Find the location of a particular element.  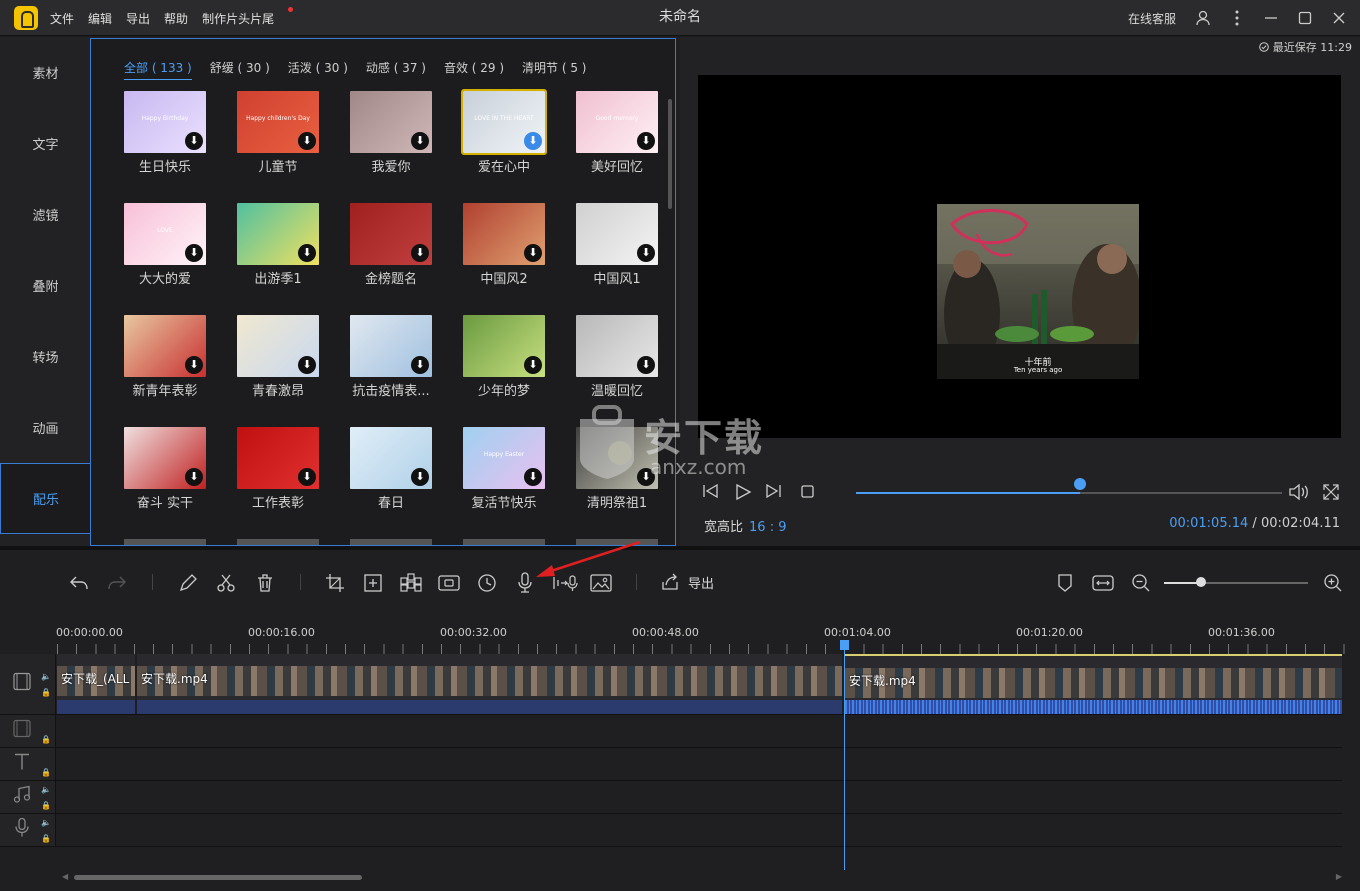

fit-timeline-icon is located at coordinates (1103, 583).